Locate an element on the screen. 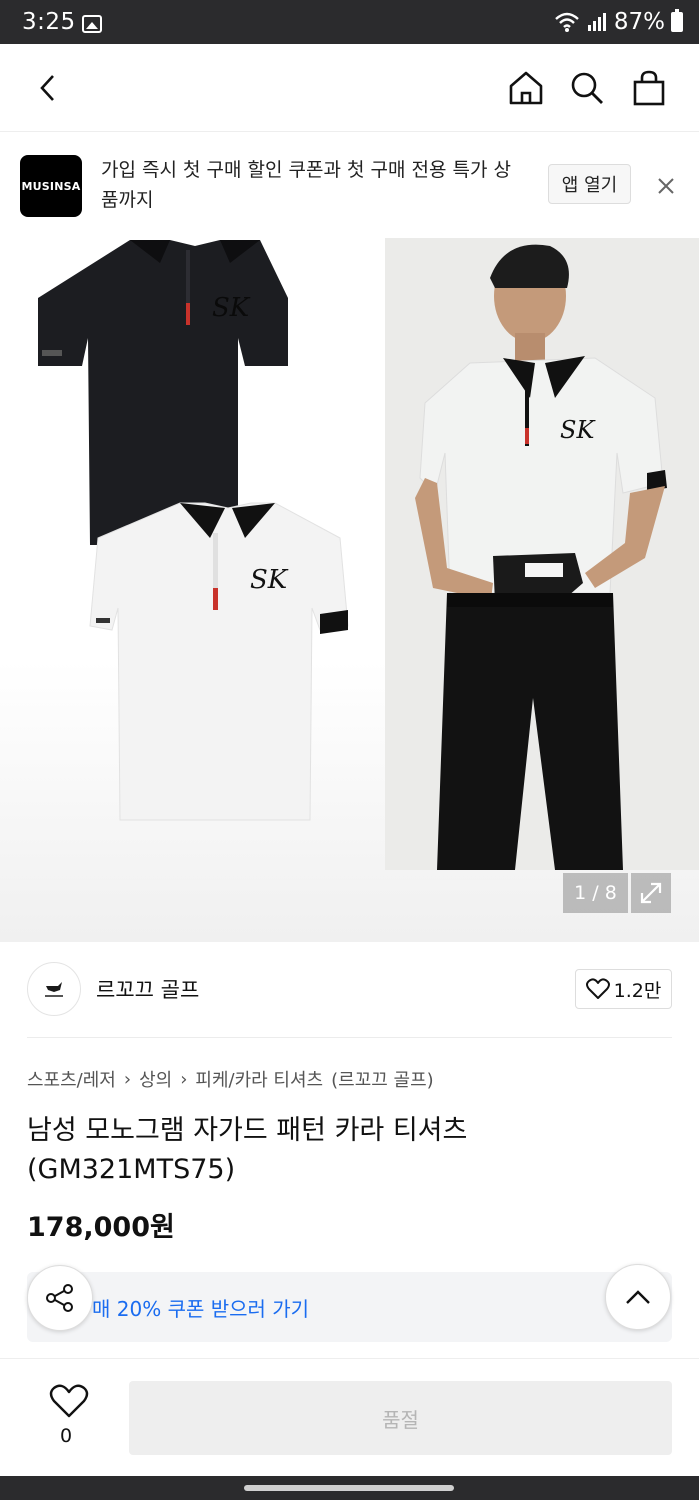 This screenshot has height=1500, width=699. product-price: 178,000원 is located at coordinates (101, 1227).